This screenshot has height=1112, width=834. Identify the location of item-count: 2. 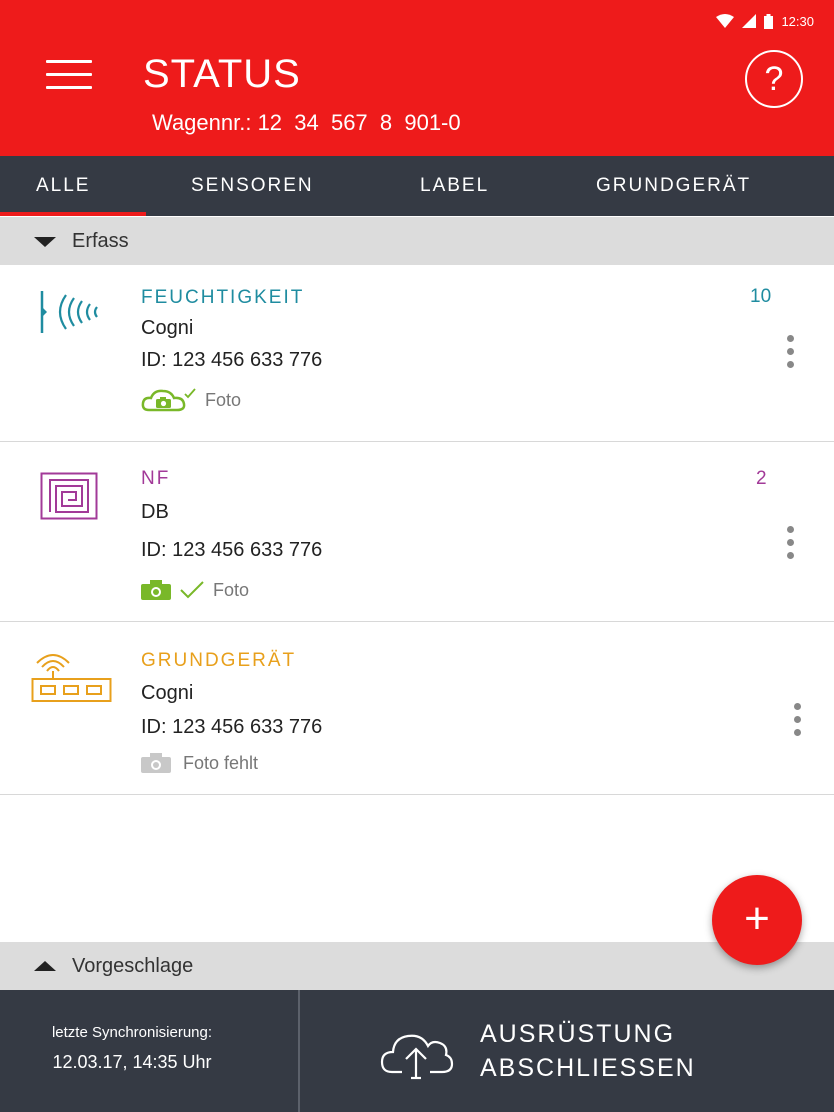
(761, 478).